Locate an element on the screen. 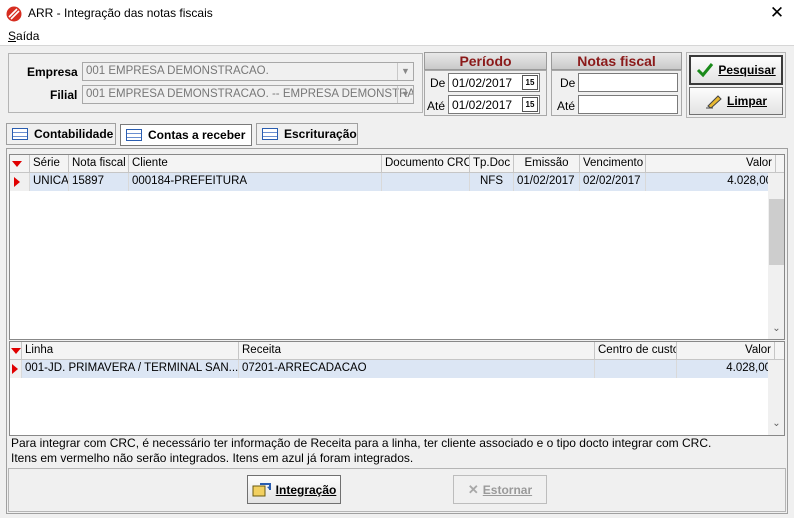  x-icon: ✕ is located at coordinates (473, 489).